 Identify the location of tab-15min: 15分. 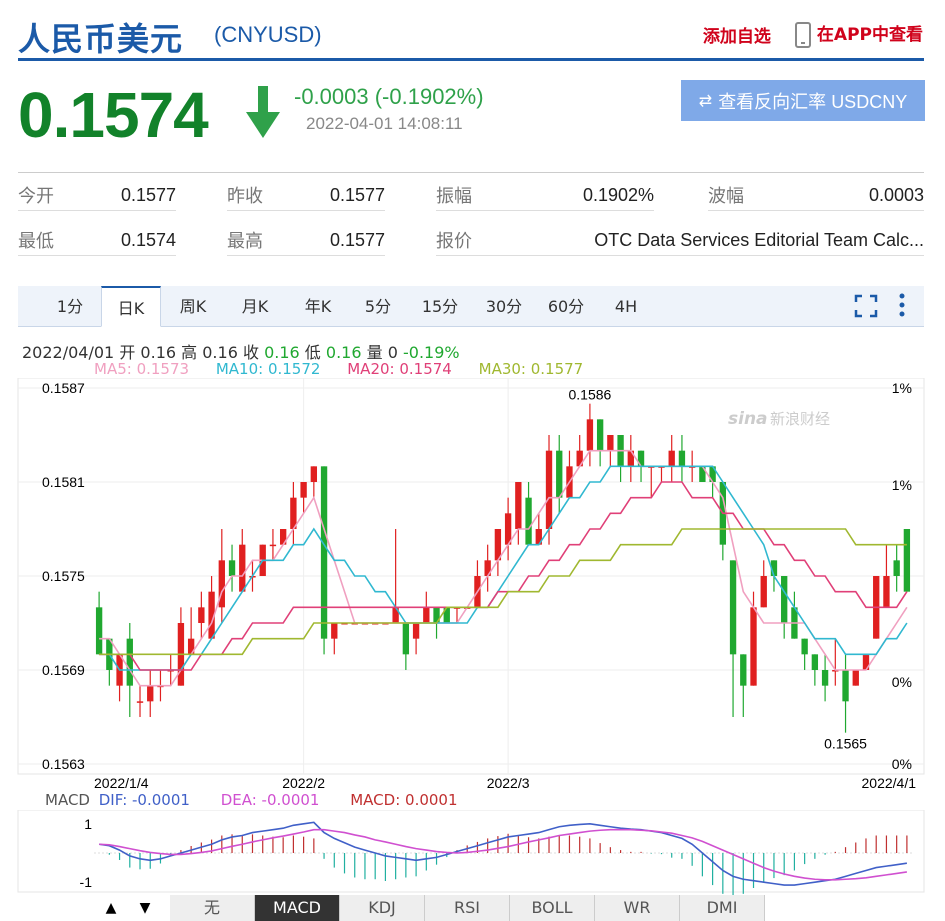
(440, 306).